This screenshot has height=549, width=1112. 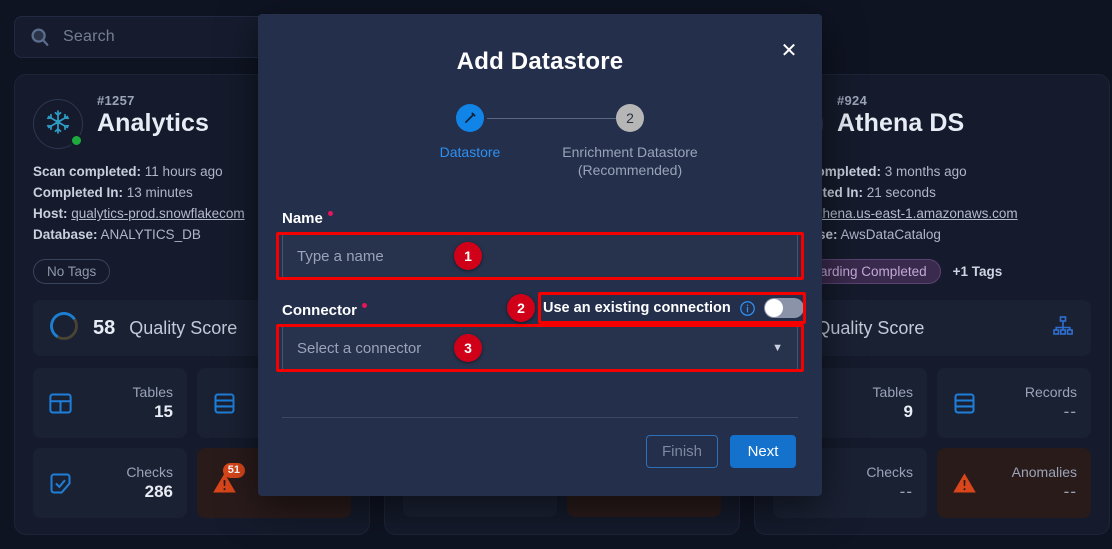 What do you see at coordinates (158, 491) in the screenshot?
I see `tile-value: 286` at bounding box center [158, 491].